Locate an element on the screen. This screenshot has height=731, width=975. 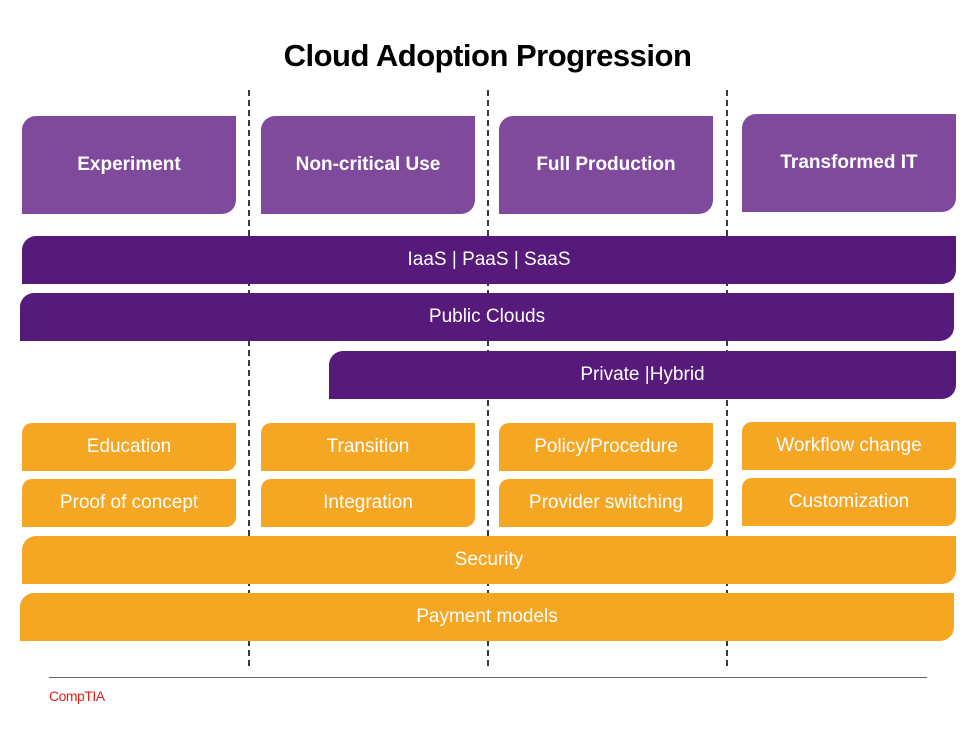
activity-label: Integration is located at coordinates (368, 502).